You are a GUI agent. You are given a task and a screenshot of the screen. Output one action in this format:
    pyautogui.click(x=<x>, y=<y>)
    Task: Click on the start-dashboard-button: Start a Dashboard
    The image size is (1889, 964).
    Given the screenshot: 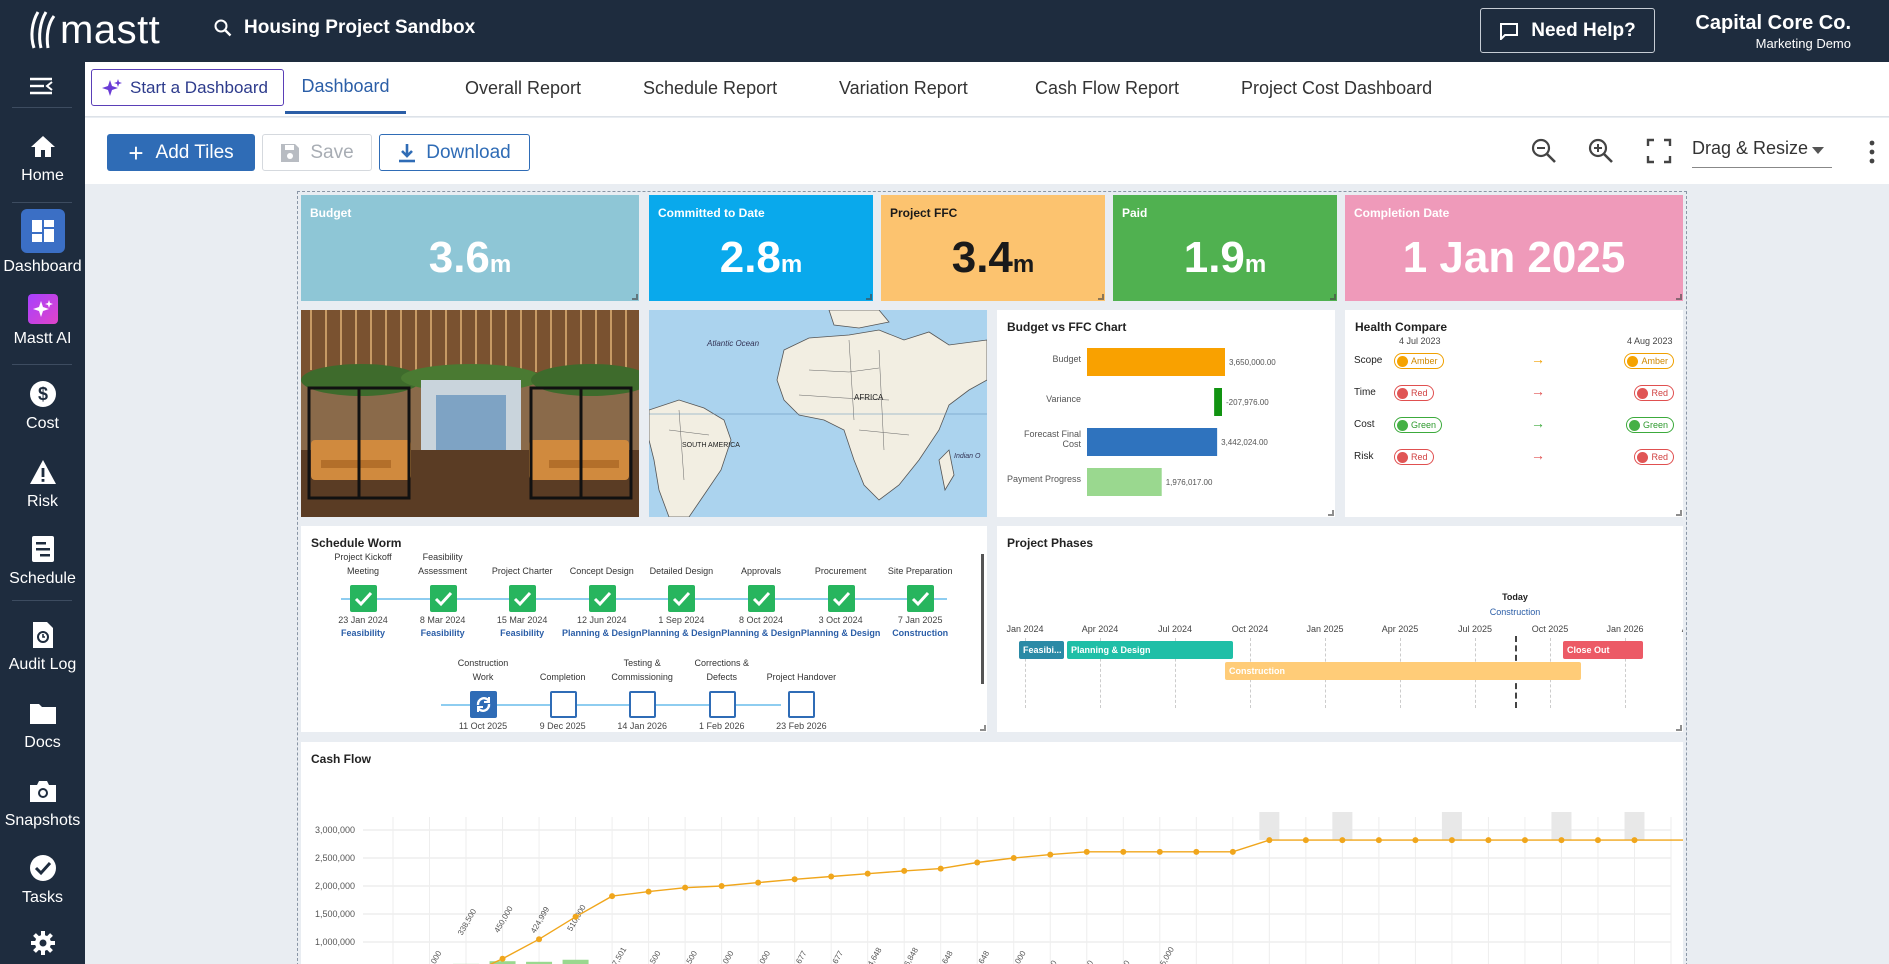 What is the action you would take?
    pyautogui.click(x=187, y=87)
    